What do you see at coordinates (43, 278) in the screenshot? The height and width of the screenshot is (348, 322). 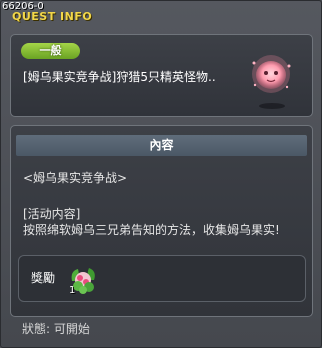 I see `reward-label: 獎勵` at bounding box center [43, 278].